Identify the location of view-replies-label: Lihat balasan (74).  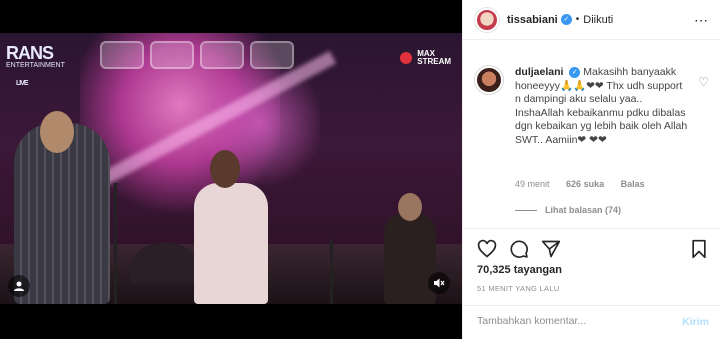
(583, 210).